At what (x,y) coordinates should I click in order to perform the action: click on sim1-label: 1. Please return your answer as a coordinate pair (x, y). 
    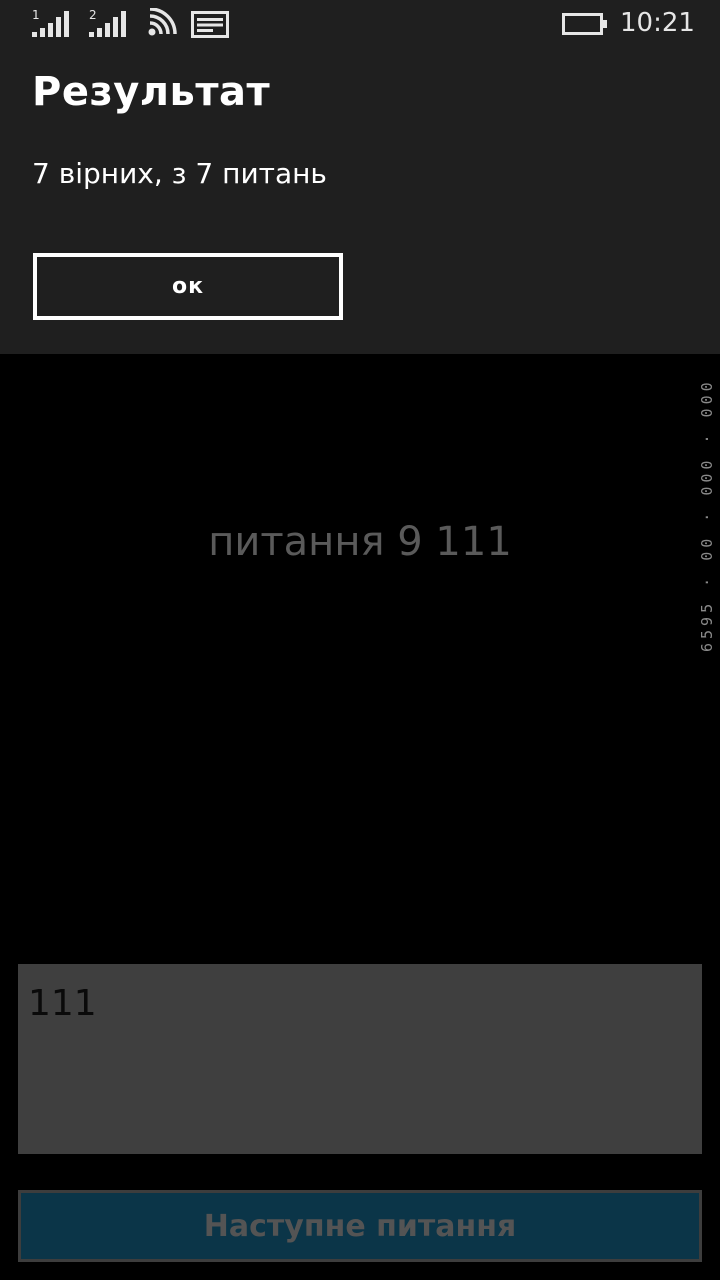
    Looking at the image, I should click on (36, 15).